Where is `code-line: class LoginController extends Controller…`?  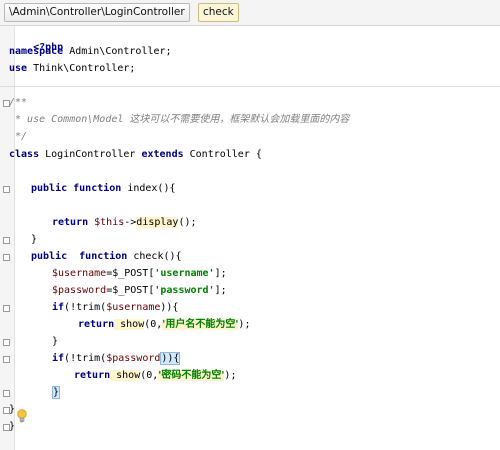 code-line: class LoginController extends Controller… is located at coordinates (135, 155).